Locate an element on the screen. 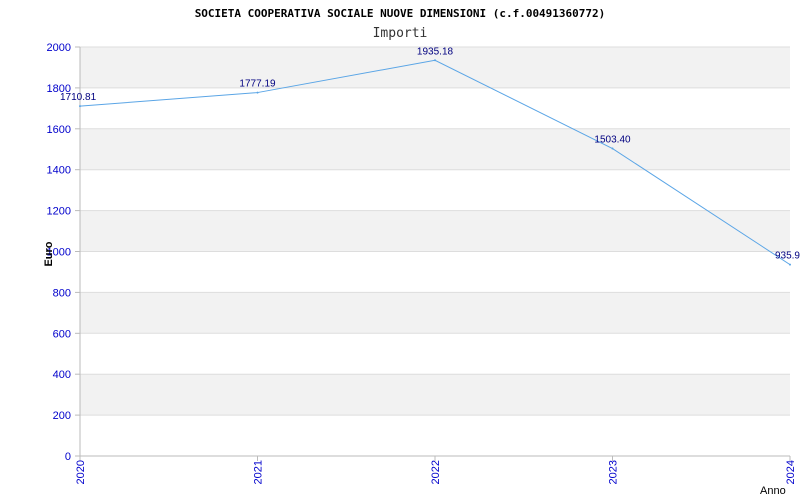 This screenshot has height=500, width=800. data-label: 1710.81 is located at coordinates (78, 97).